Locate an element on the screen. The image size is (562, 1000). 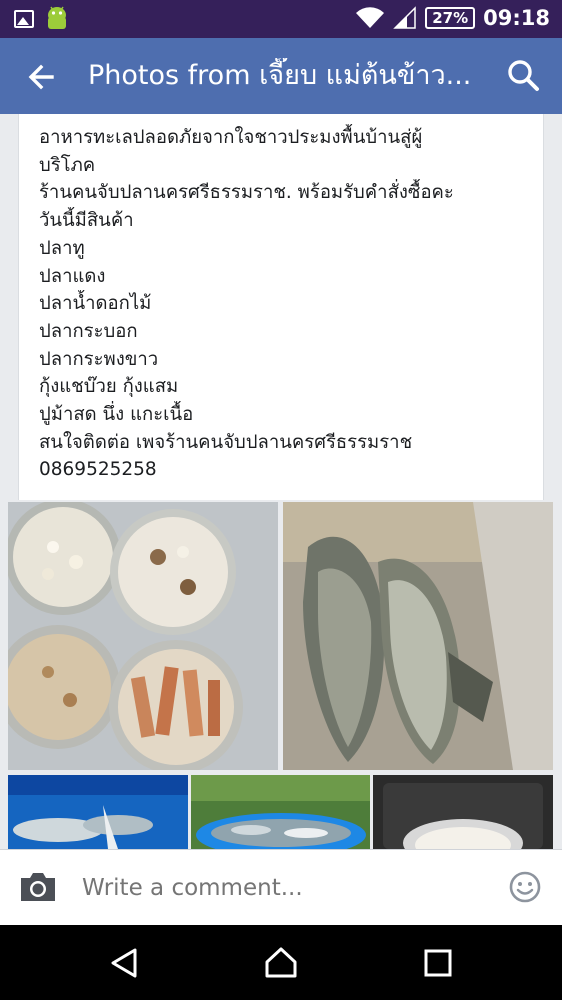
post-line: กุ้งแชบ๊วย กุ้งแสม is located at coordinates (109, 387).